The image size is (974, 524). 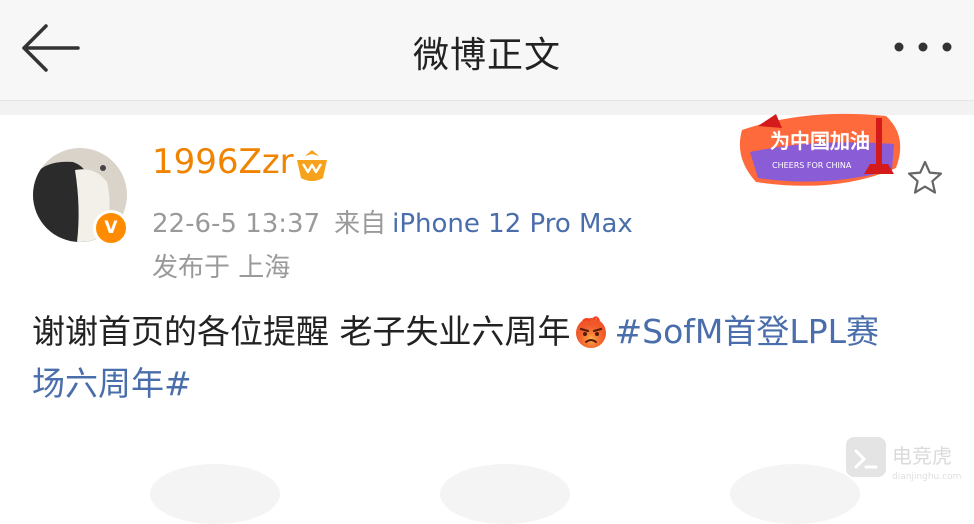 I want to click on author-avatar: V, so click(x=81, y=197).